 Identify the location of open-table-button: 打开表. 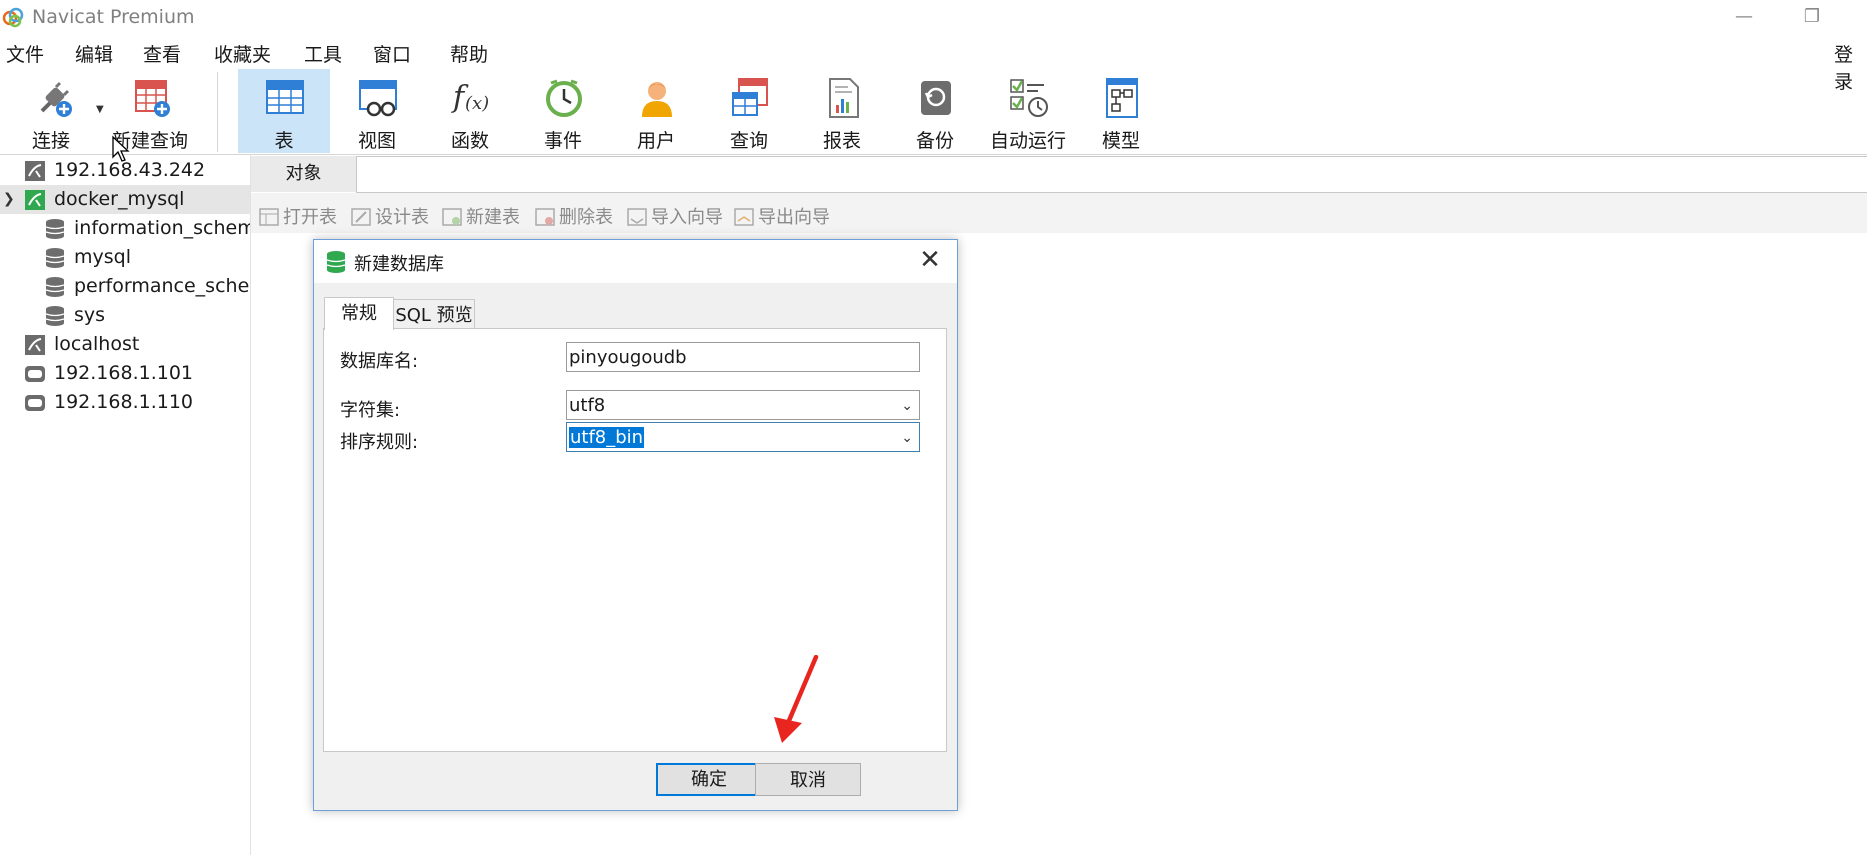
(298, 216).